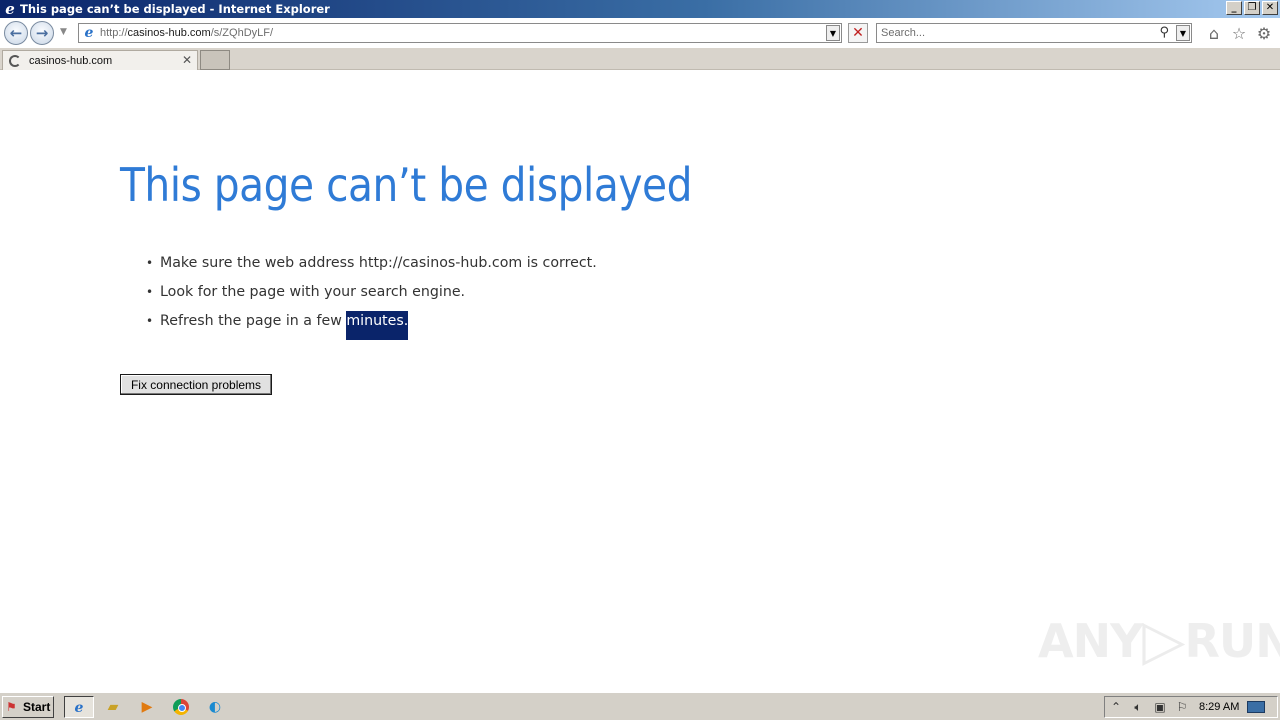  I want to click on show-desktop-icon, so click(1256, 707).